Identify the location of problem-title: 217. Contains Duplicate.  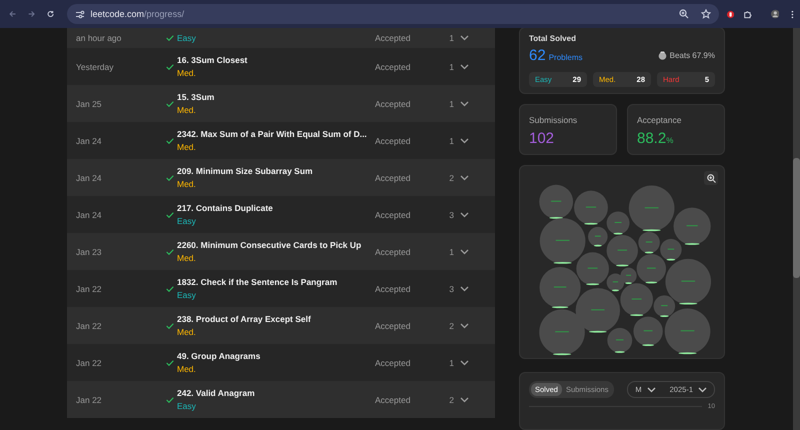
(276, 208).